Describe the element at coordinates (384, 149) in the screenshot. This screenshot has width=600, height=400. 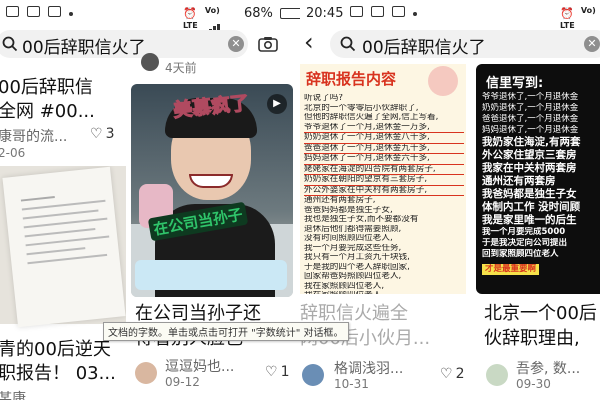
I see `report-text-line: 爸爸退休了一个月,退休金九千多,` at that location.